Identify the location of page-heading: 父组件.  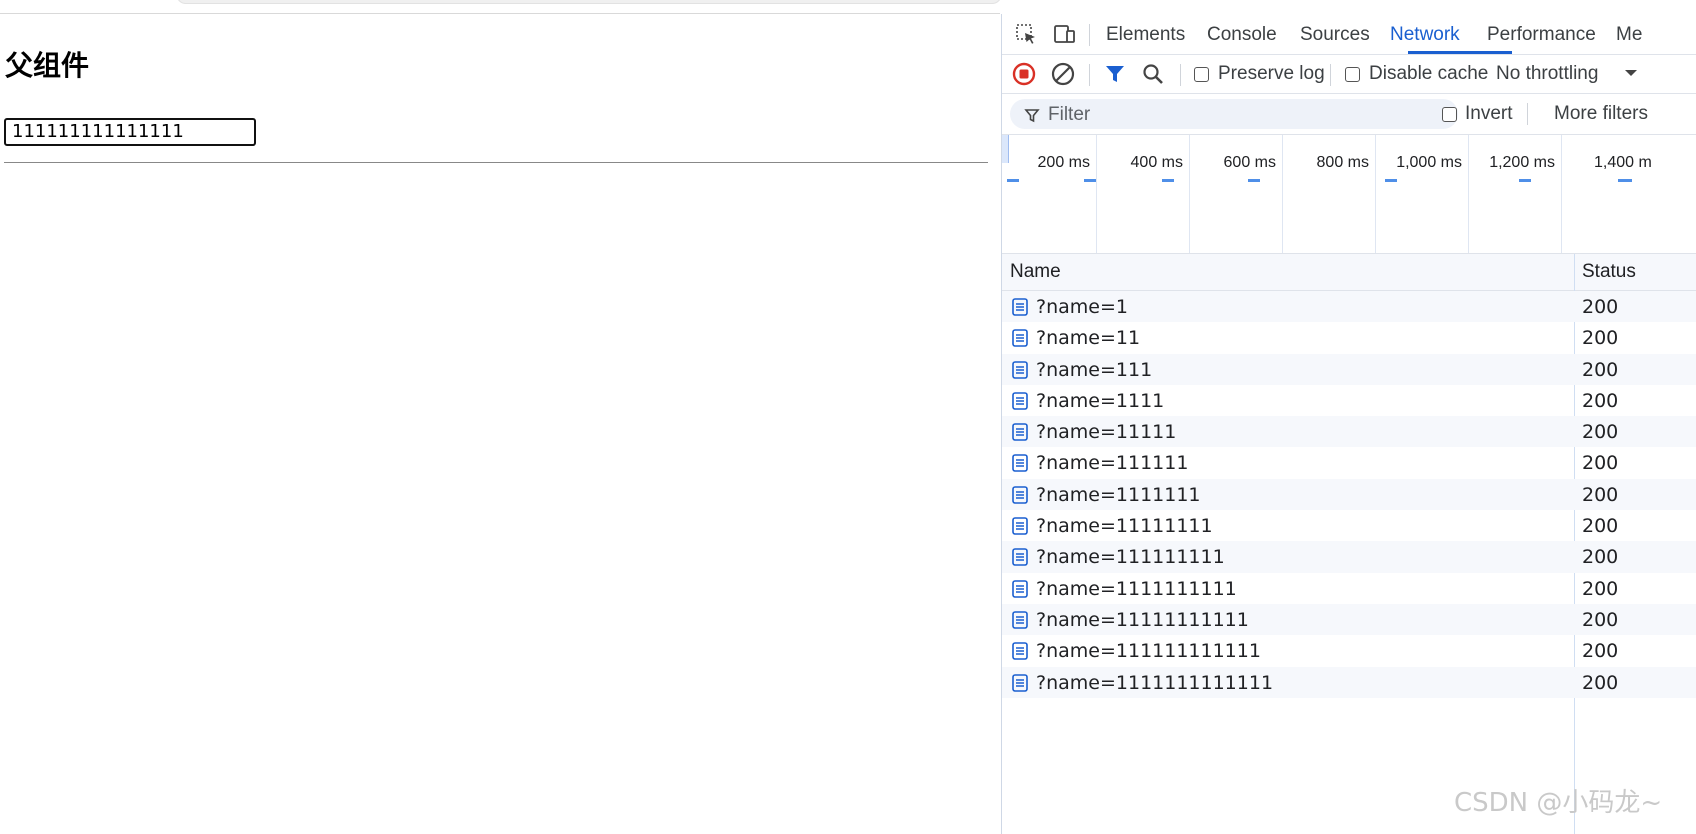
(47, 65).